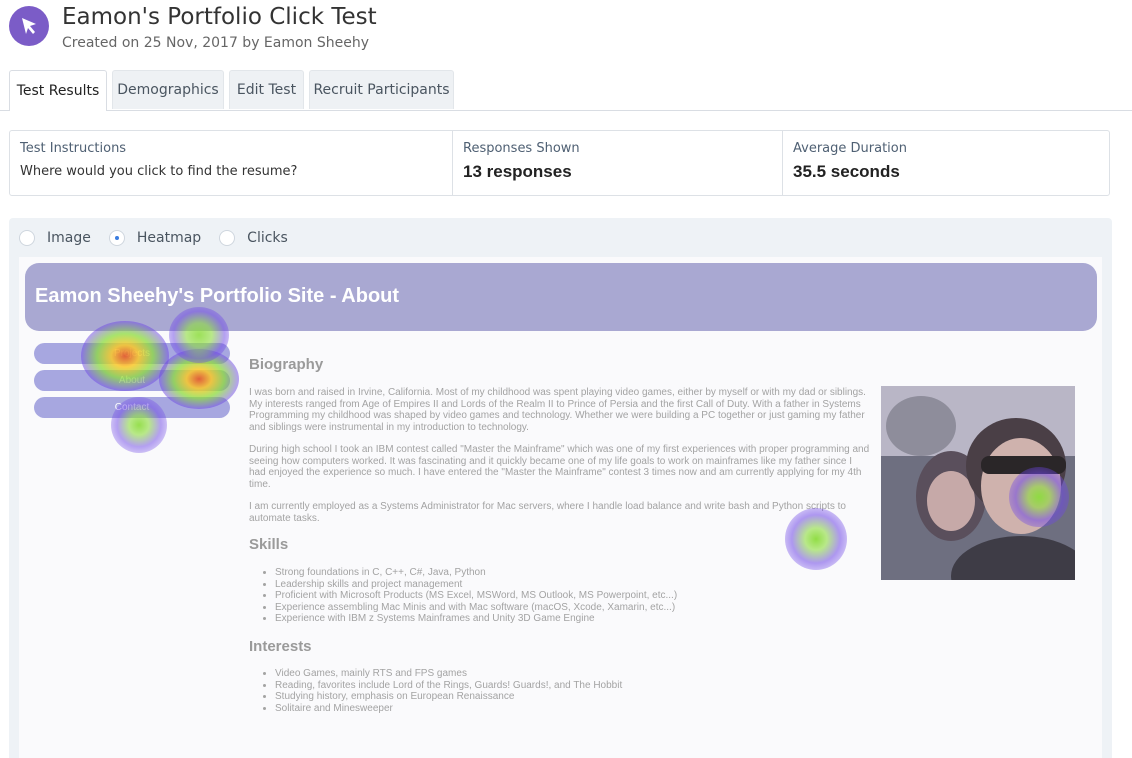 This screenshot has height=758, width=1132. I want to click on view-mode-selector: Image Heatmap Clicks, so click(162, 238).